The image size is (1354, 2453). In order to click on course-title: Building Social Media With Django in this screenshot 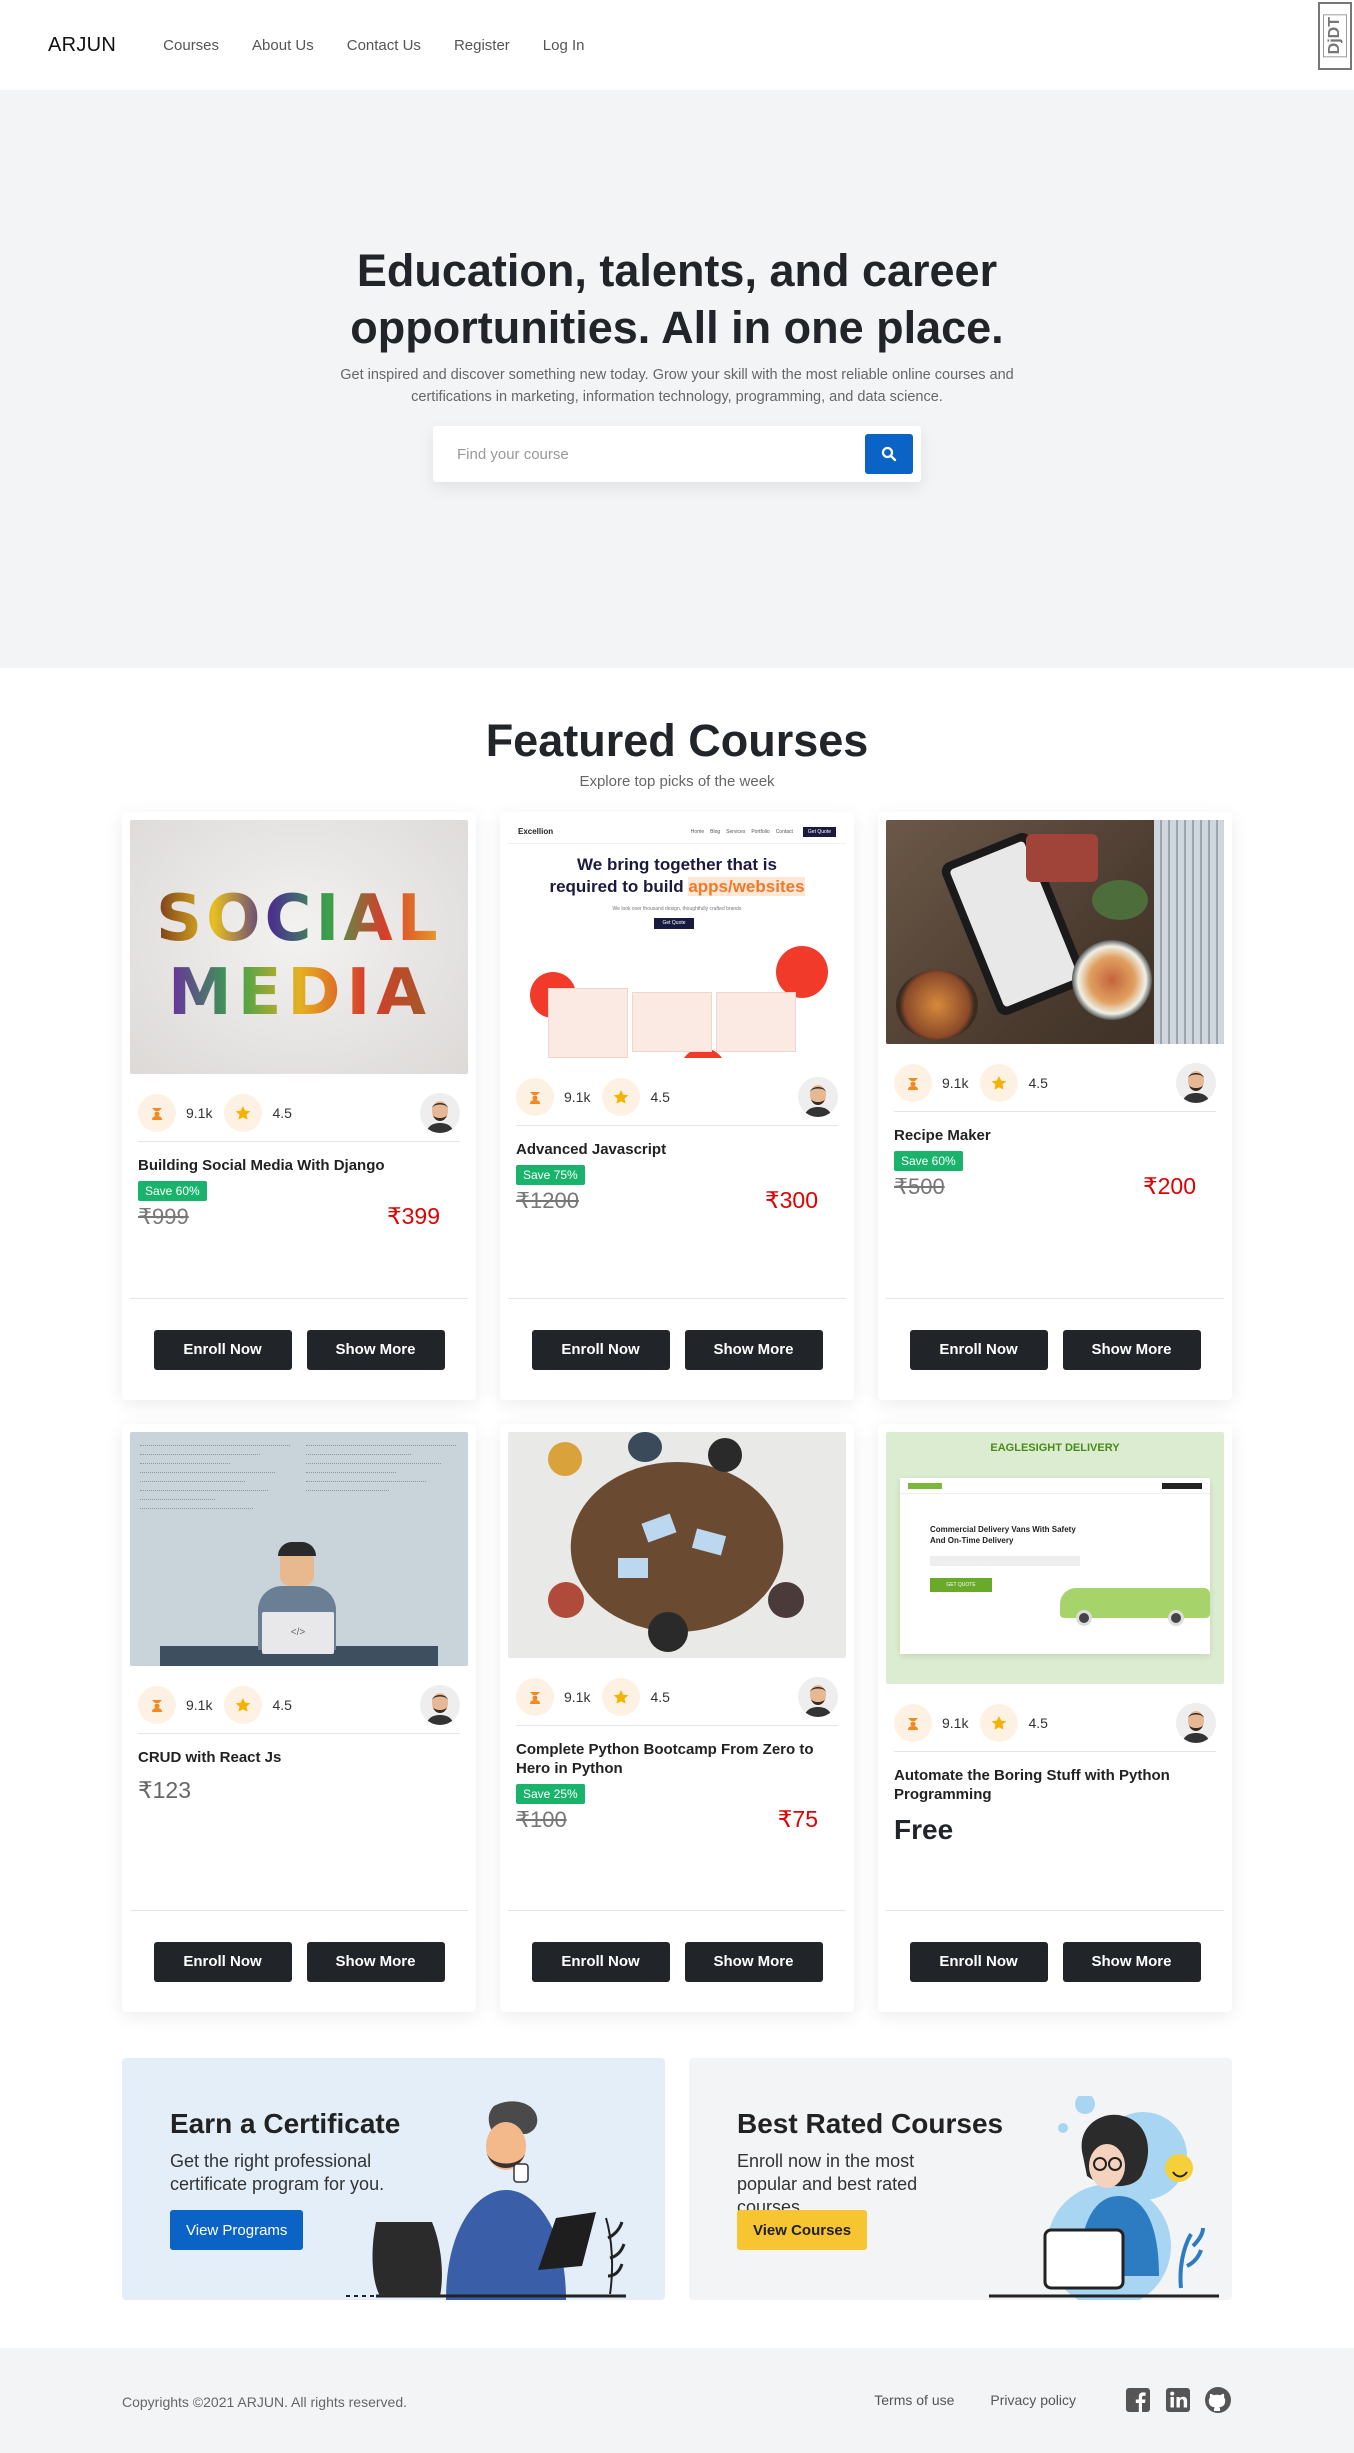, I will do `click(299, 1165)`.